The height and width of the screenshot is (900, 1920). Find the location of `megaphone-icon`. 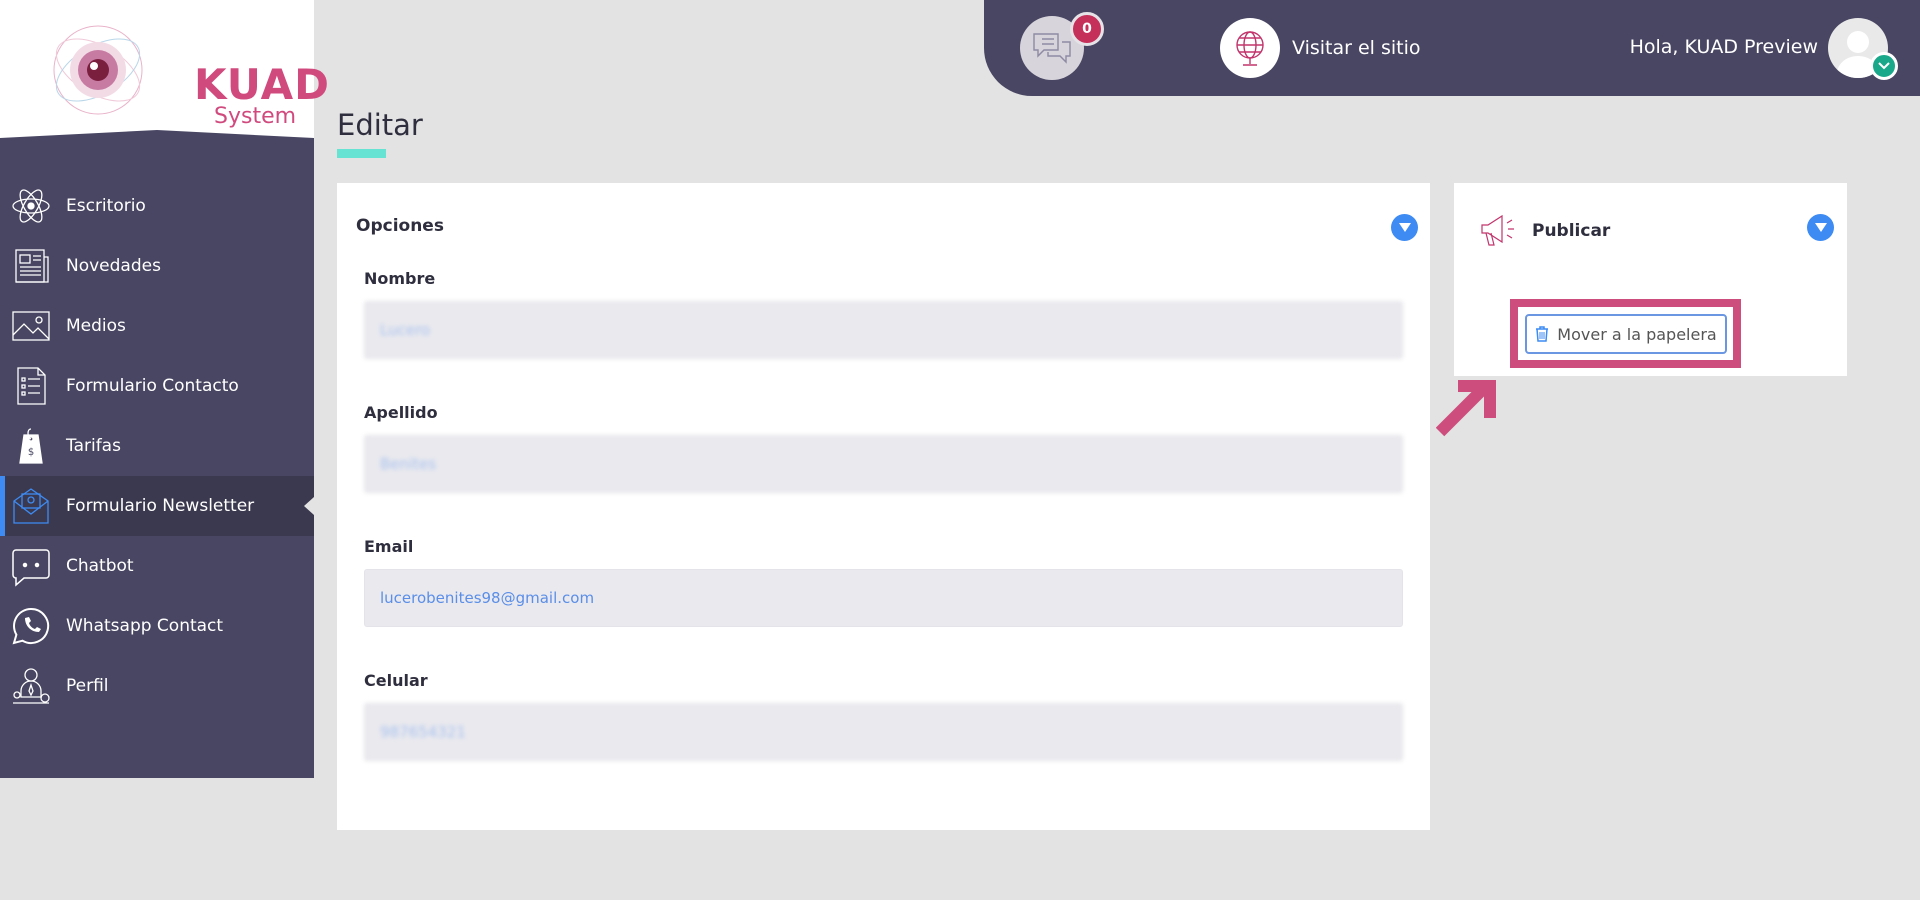

megaphone-icon is located at coordinates (1499, 230).